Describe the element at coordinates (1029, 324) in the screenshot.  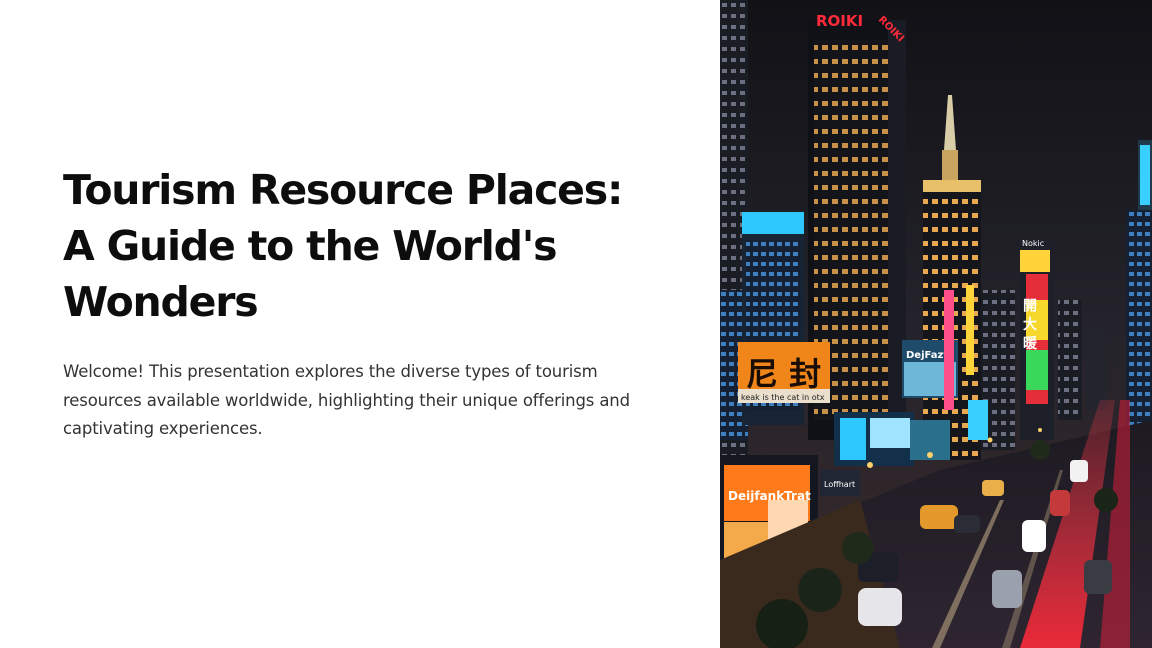
I see `vertical-neon-sign: 開 大 暖` at that location.